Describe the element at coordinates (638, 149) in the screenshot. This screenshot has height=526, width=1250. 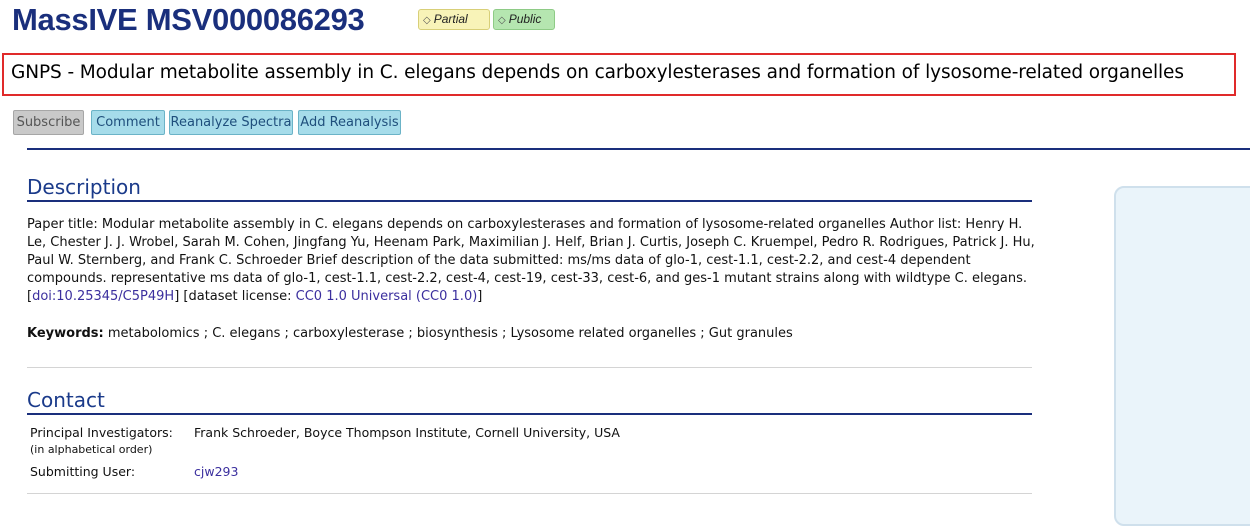
I see `header-divider` at that location.